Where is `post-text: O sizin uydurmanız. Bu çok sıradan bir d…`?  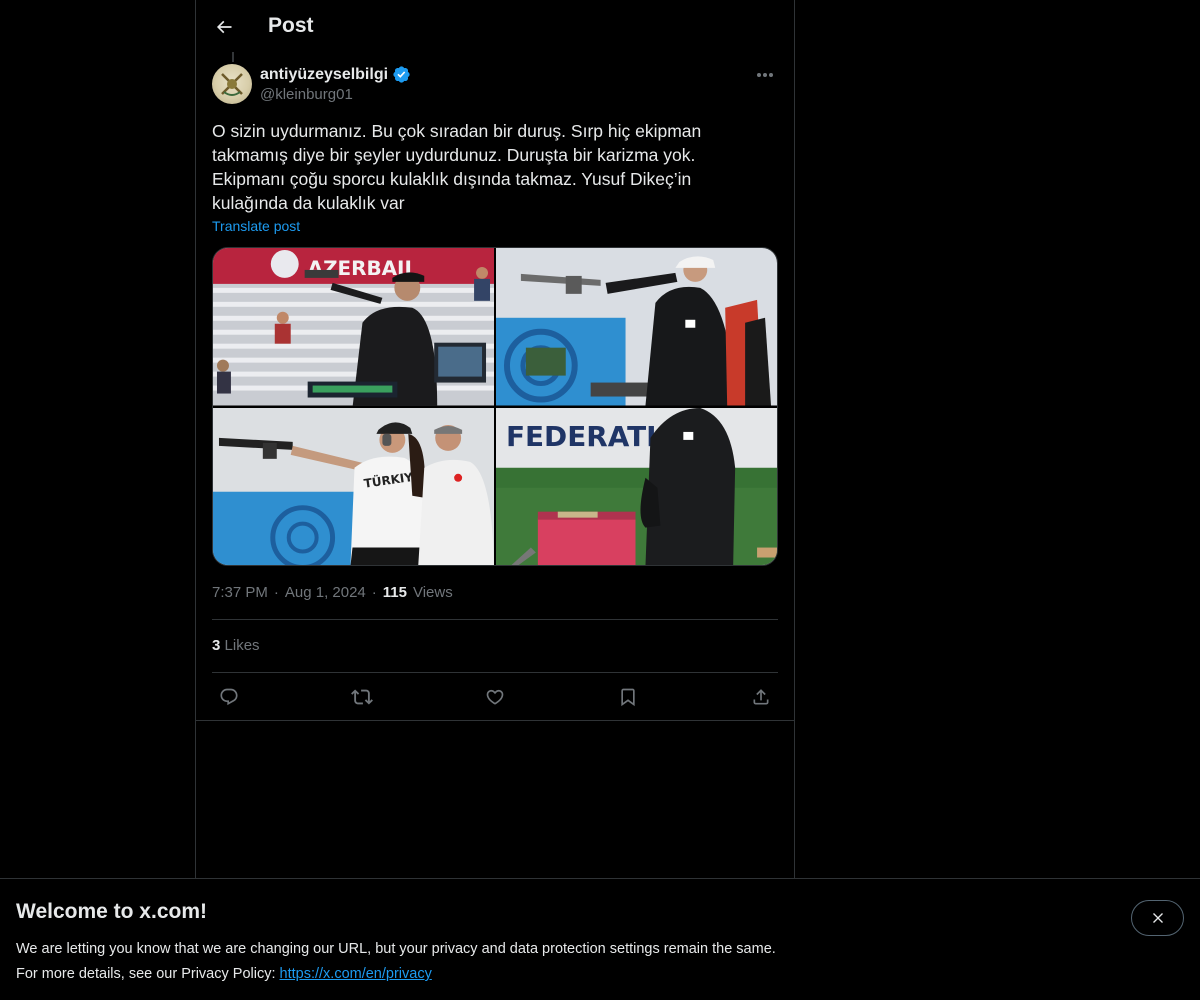
post-text: O sizin uydurmanız. Bu çok sıradan bir d… is located at coordinates (457, 167).